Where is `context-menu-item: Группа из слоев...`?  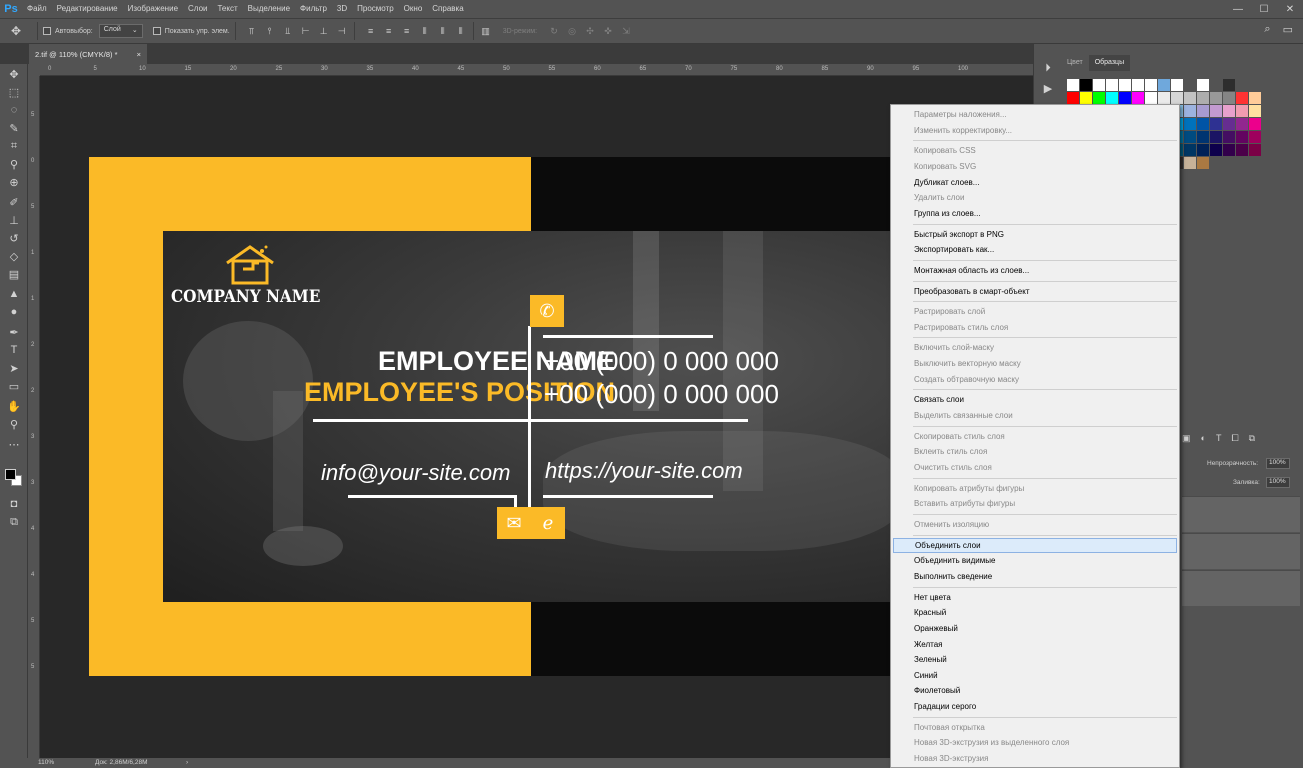
context-menu-item: Группа из слоев... is located at coordinates (1035, 213).